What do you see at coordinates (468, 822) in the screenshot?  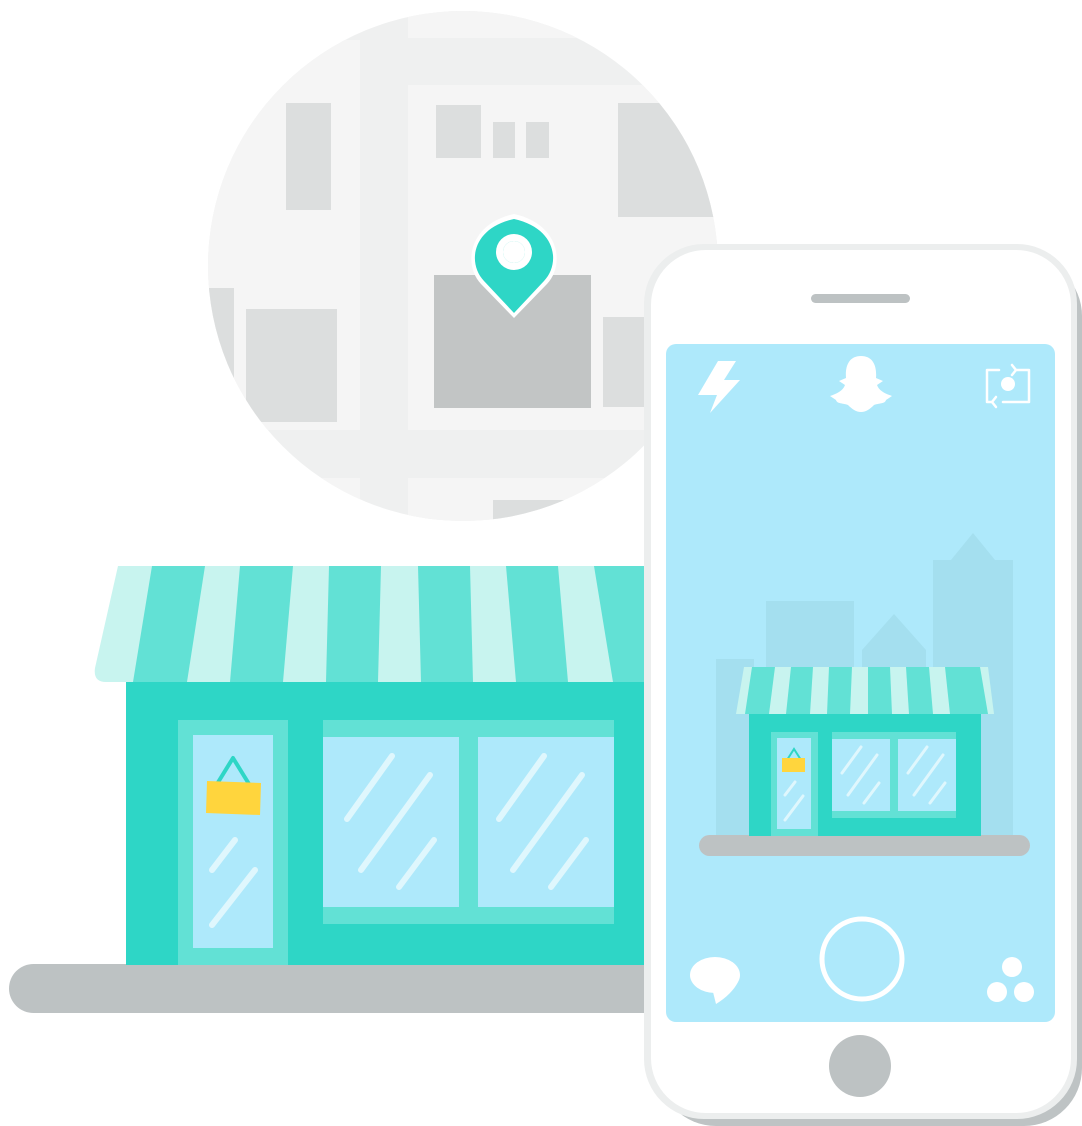 I see `display-window` at bounding box center [468, 822].